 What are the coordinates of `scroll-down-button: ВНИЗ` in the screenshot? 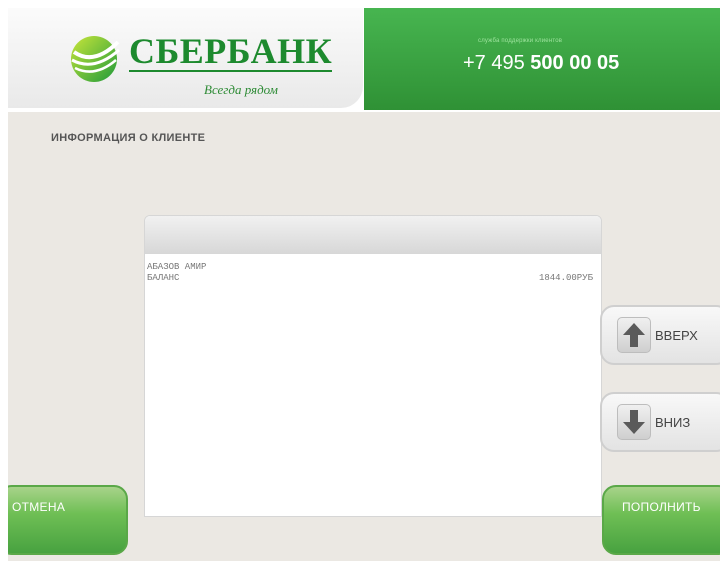 It's located at (660, 422).